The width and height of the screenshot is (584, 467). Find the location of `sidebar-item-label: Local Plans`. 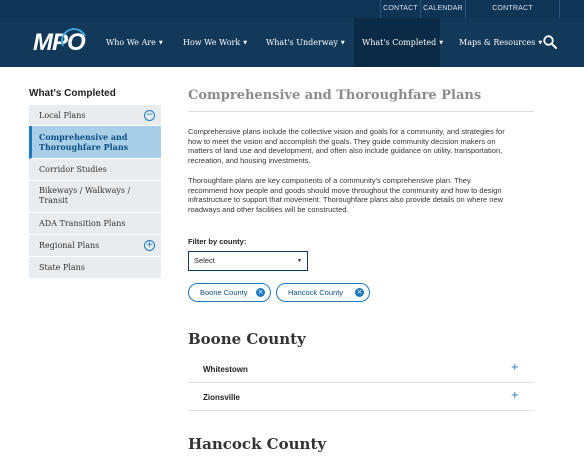

sidebar-item-label: Local Plans is located at coordinates (62, 115).